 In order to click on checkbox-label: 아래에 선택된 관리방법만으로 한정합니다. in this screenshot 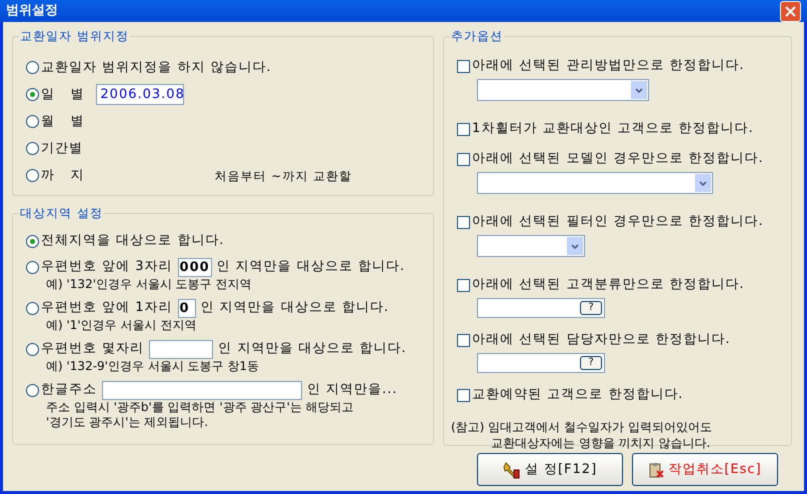, I will do `click(608, 66)`.